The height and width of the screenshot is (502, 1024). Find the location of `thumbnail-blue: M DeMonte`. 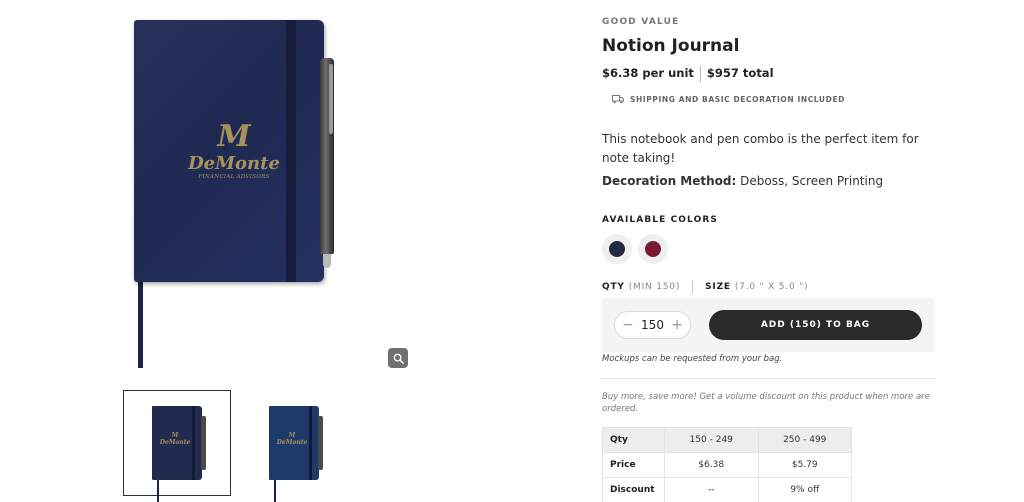

thumbnail-blue: M DeMonte is located at coordinates (294, 446).